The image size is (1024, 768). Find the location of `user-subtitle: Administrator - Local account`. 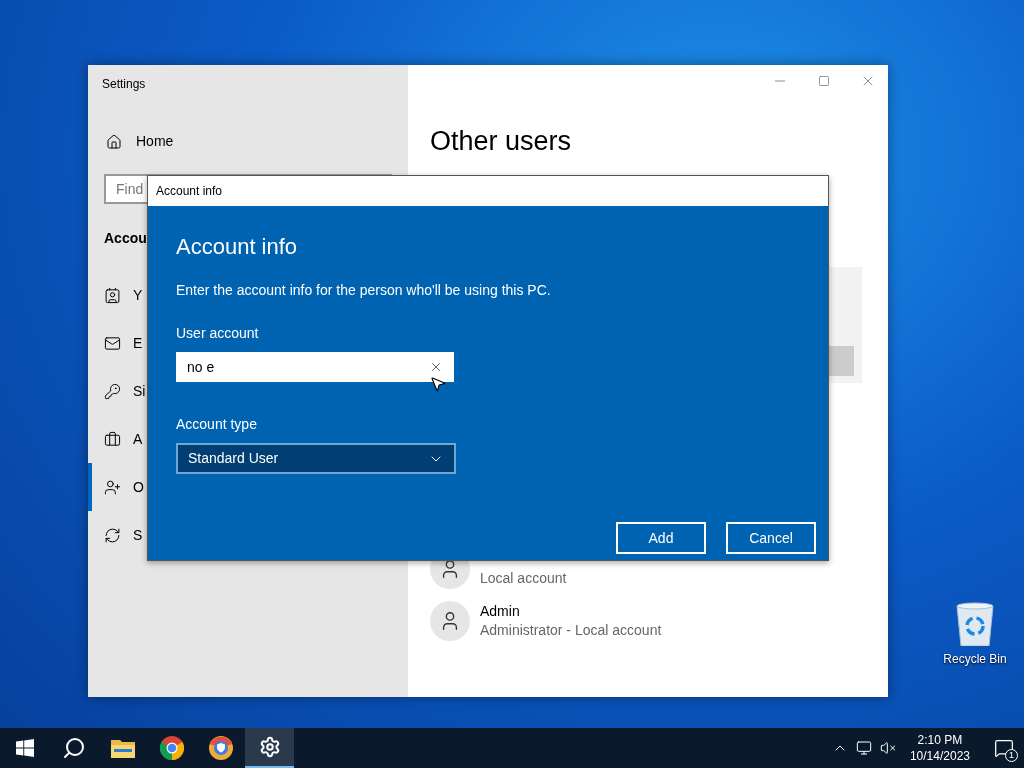

user-subtitle: Administrator - Local account is located at coordinates (571, 630).